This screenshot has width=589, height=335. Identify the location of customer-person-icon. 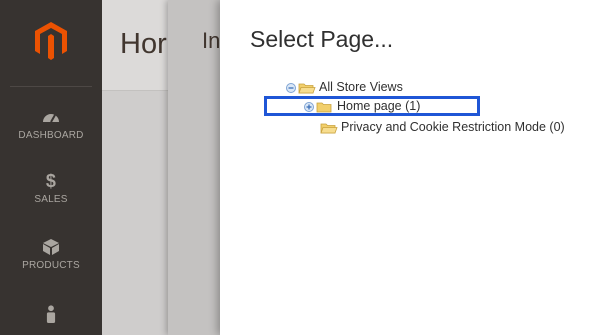
(51, 314).